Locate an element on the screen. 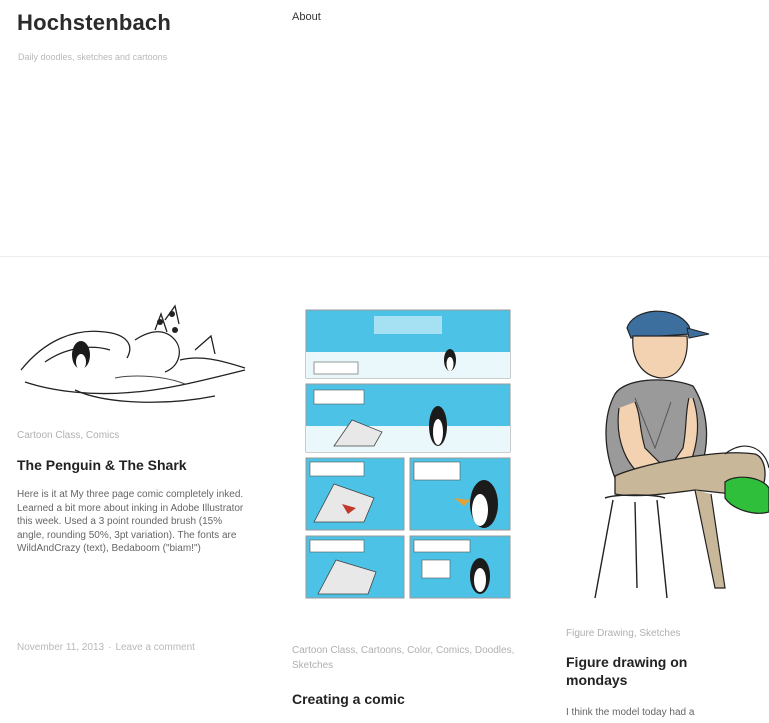 The height and width of the screenshot is (723, 769). category-link: Figure Drawing is located at coordinates (600, 633).